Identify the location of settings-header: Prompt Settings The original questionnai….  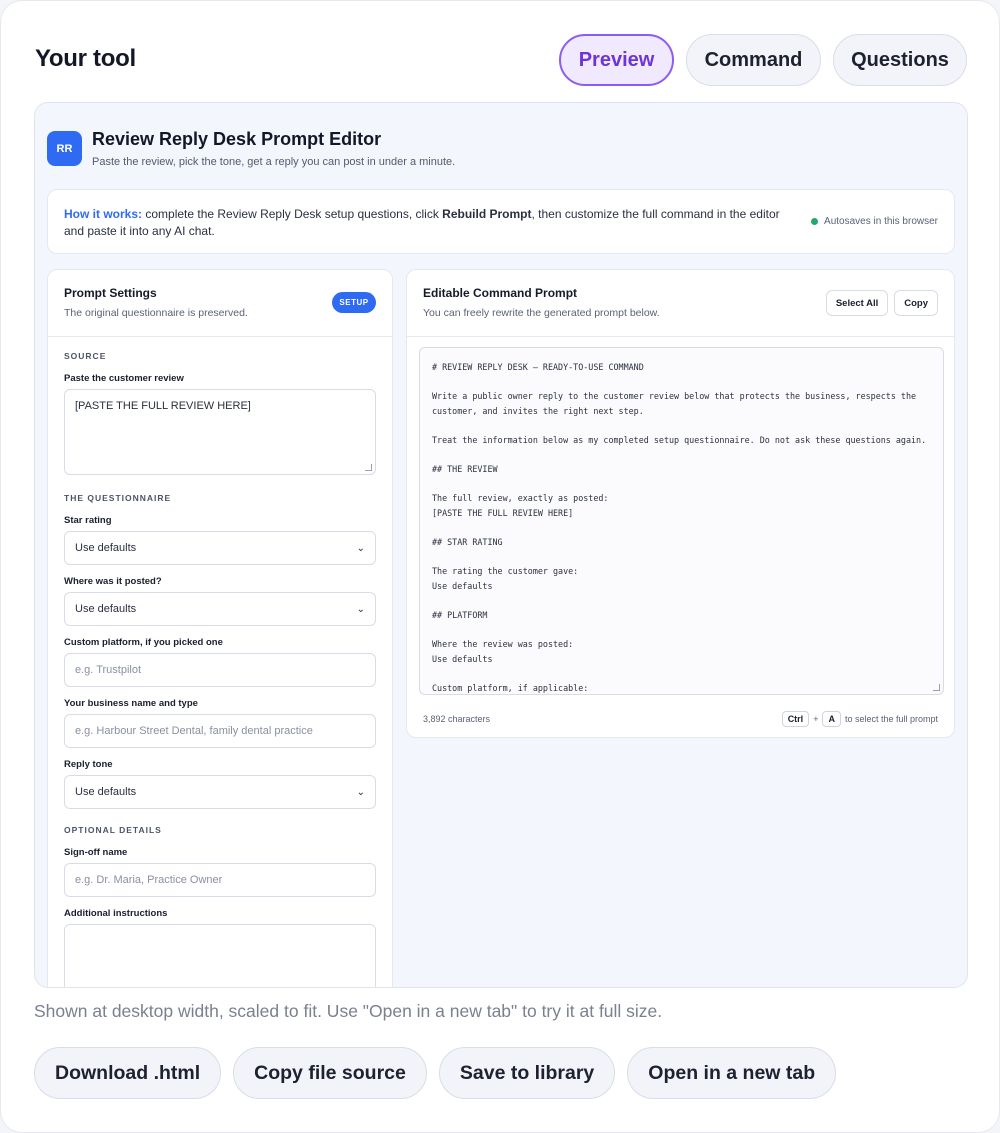
(220, 303).